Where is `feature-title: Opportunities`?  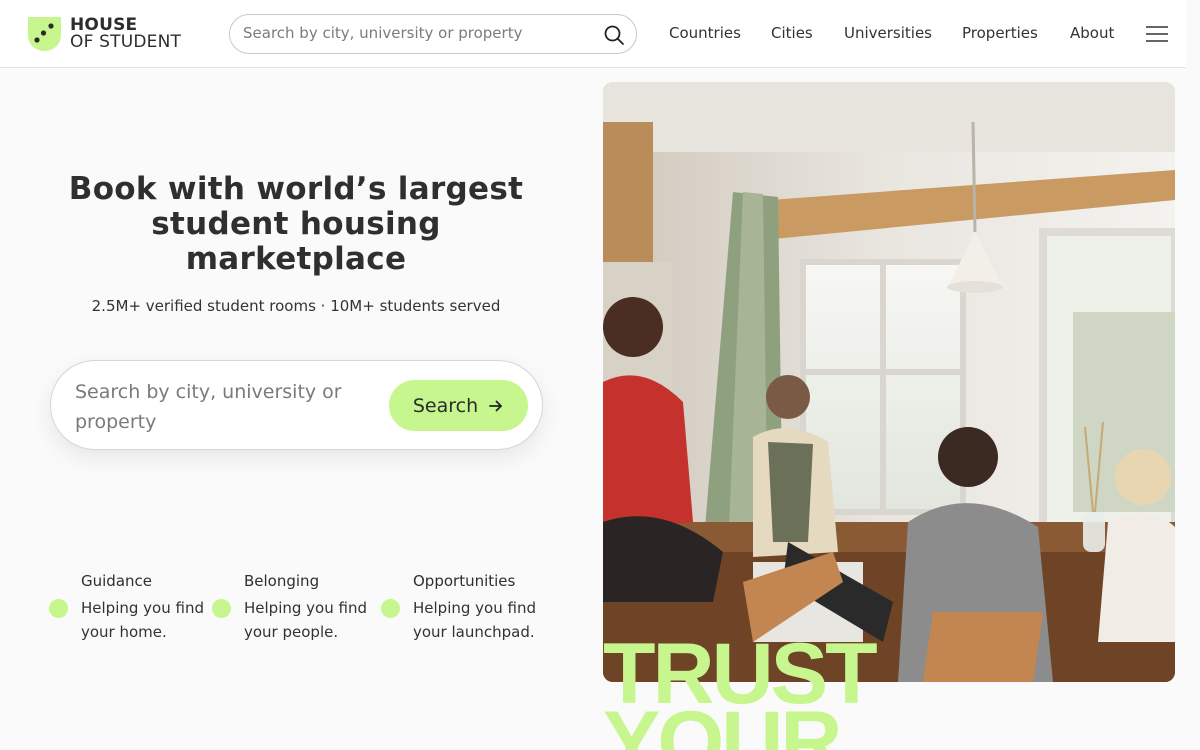
feature-title: Opportunities is located at coordinates (464, 581).